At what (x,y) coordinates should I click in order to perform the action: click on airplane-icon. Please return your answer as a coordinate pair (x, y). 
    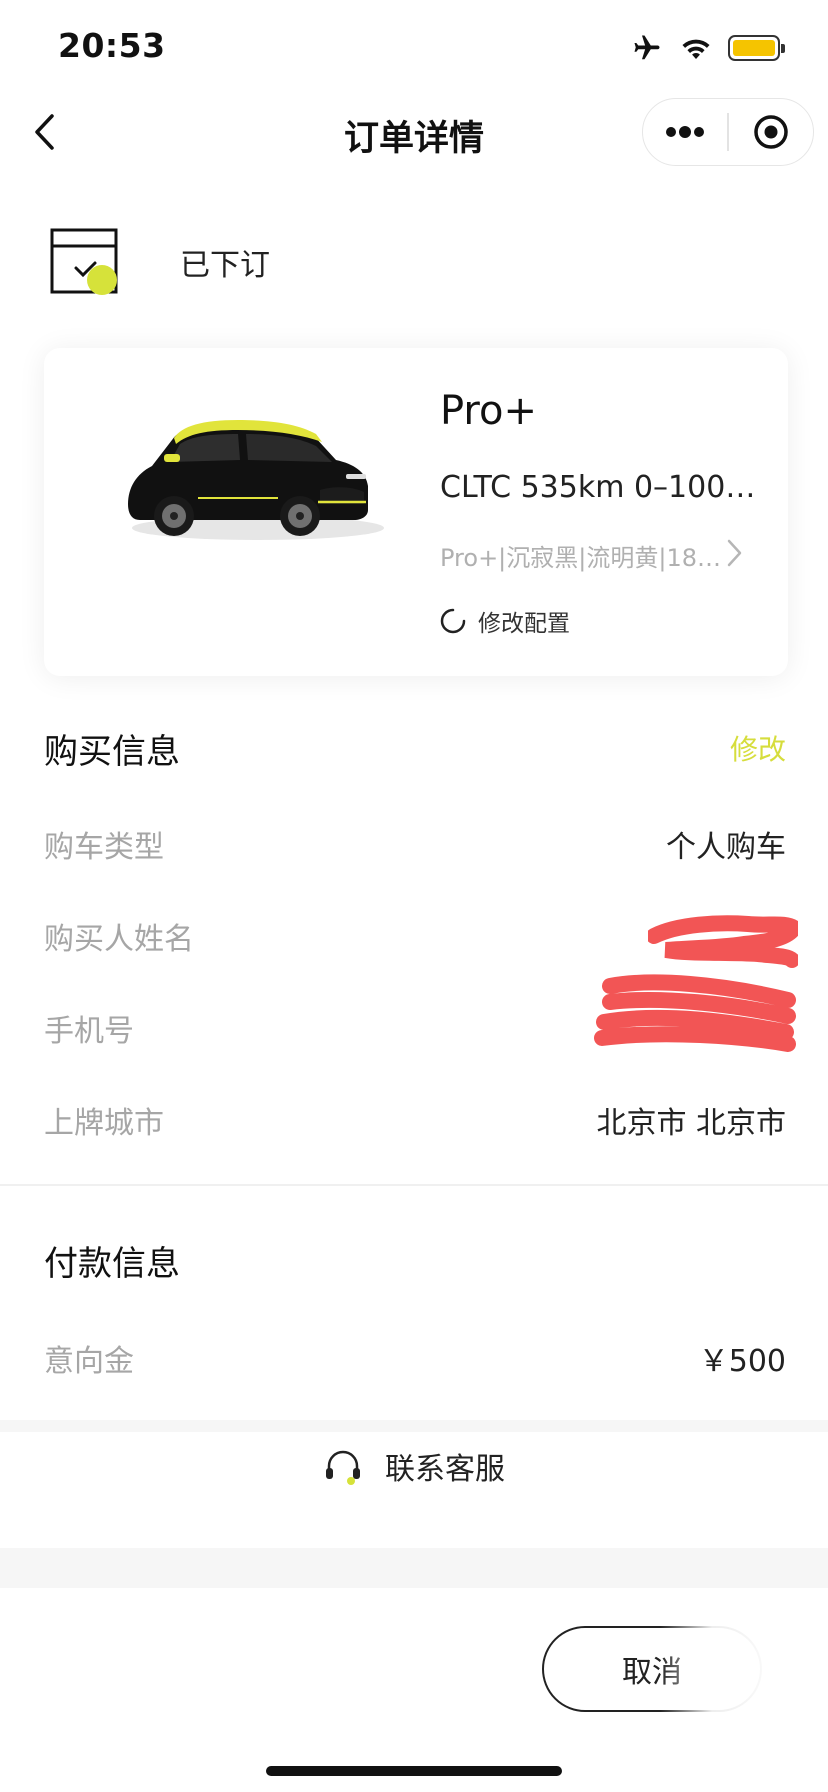
    Looking at the image, I should click on (647, 47).